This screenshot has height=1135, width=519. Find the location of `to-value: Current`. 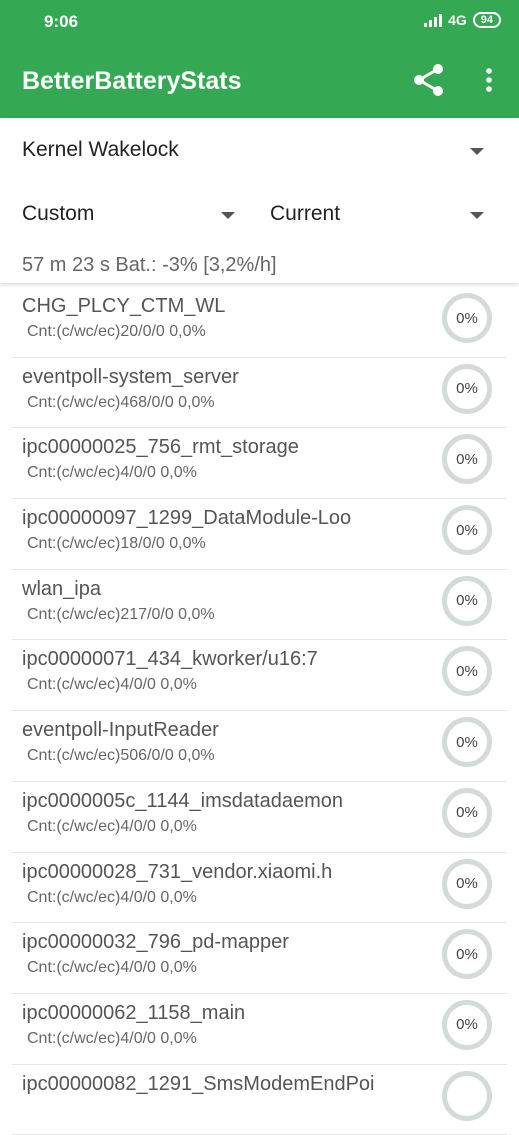

to-value: Current is located at coordinates (305, 213).